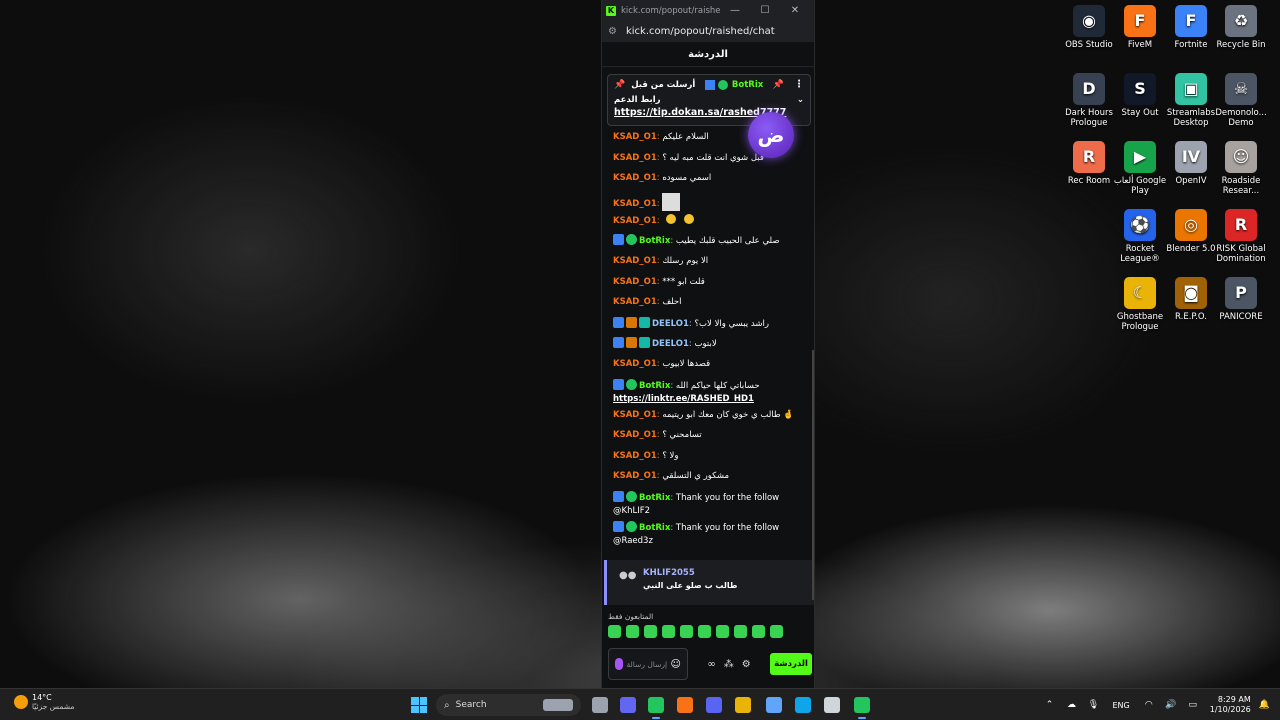  I want to click on wifi-icon: ◠, so click(1149, 705).